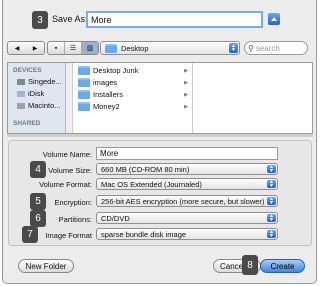 This screenshot has height=286, width=320. What do you see at coordinates (35, 48) in the screenshot?
I see `forward-arrow-icon: ▶` at bounding box center [35, 48].